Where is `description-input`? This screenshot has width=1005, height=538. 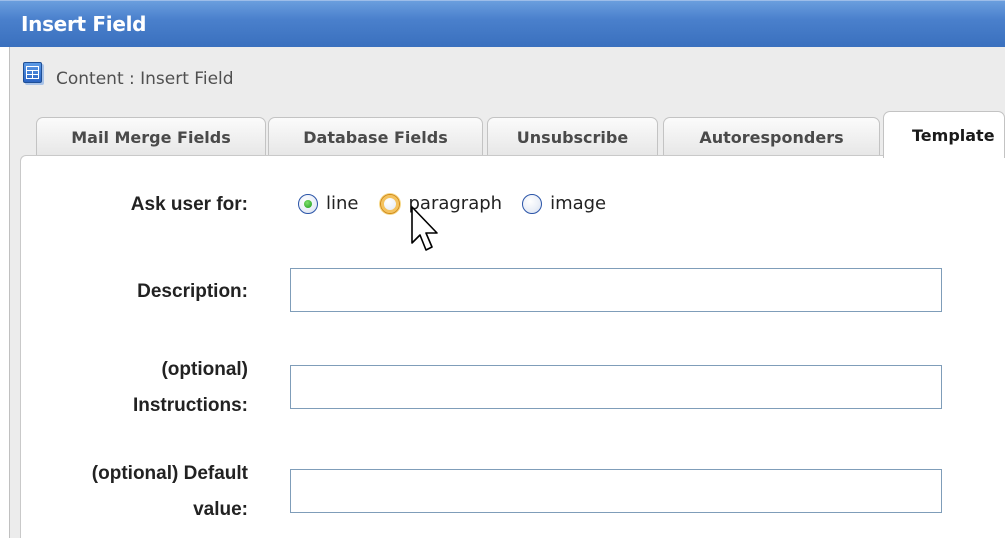 description-input is located at coordinates (616, 290).